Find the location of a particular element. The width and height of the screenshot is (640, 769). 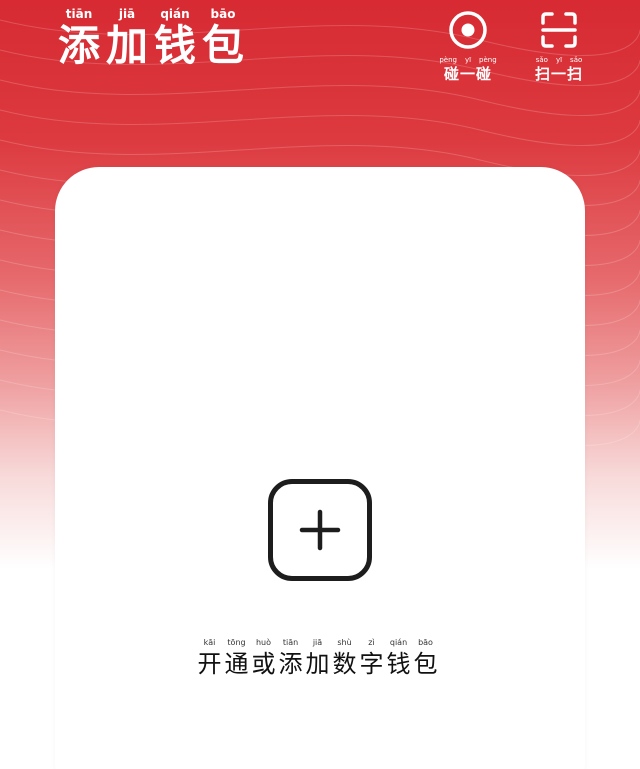

scan-icon is located at coordinates (559, 30).